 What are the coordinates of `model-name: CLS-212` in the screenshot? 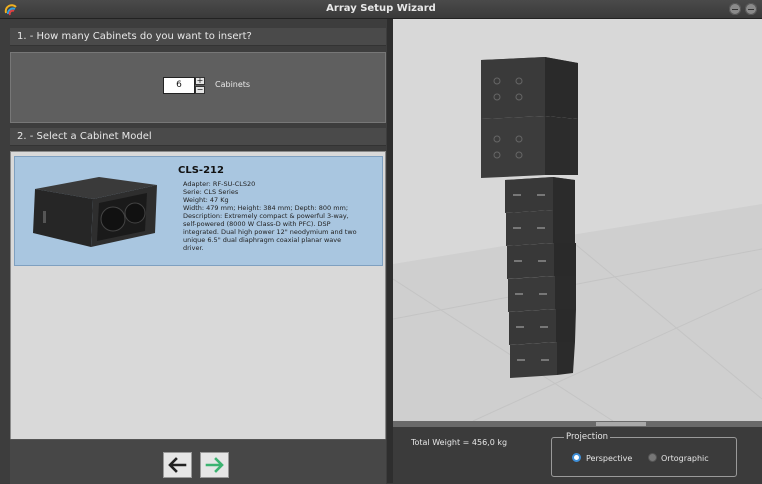 It's located at (201, 170).